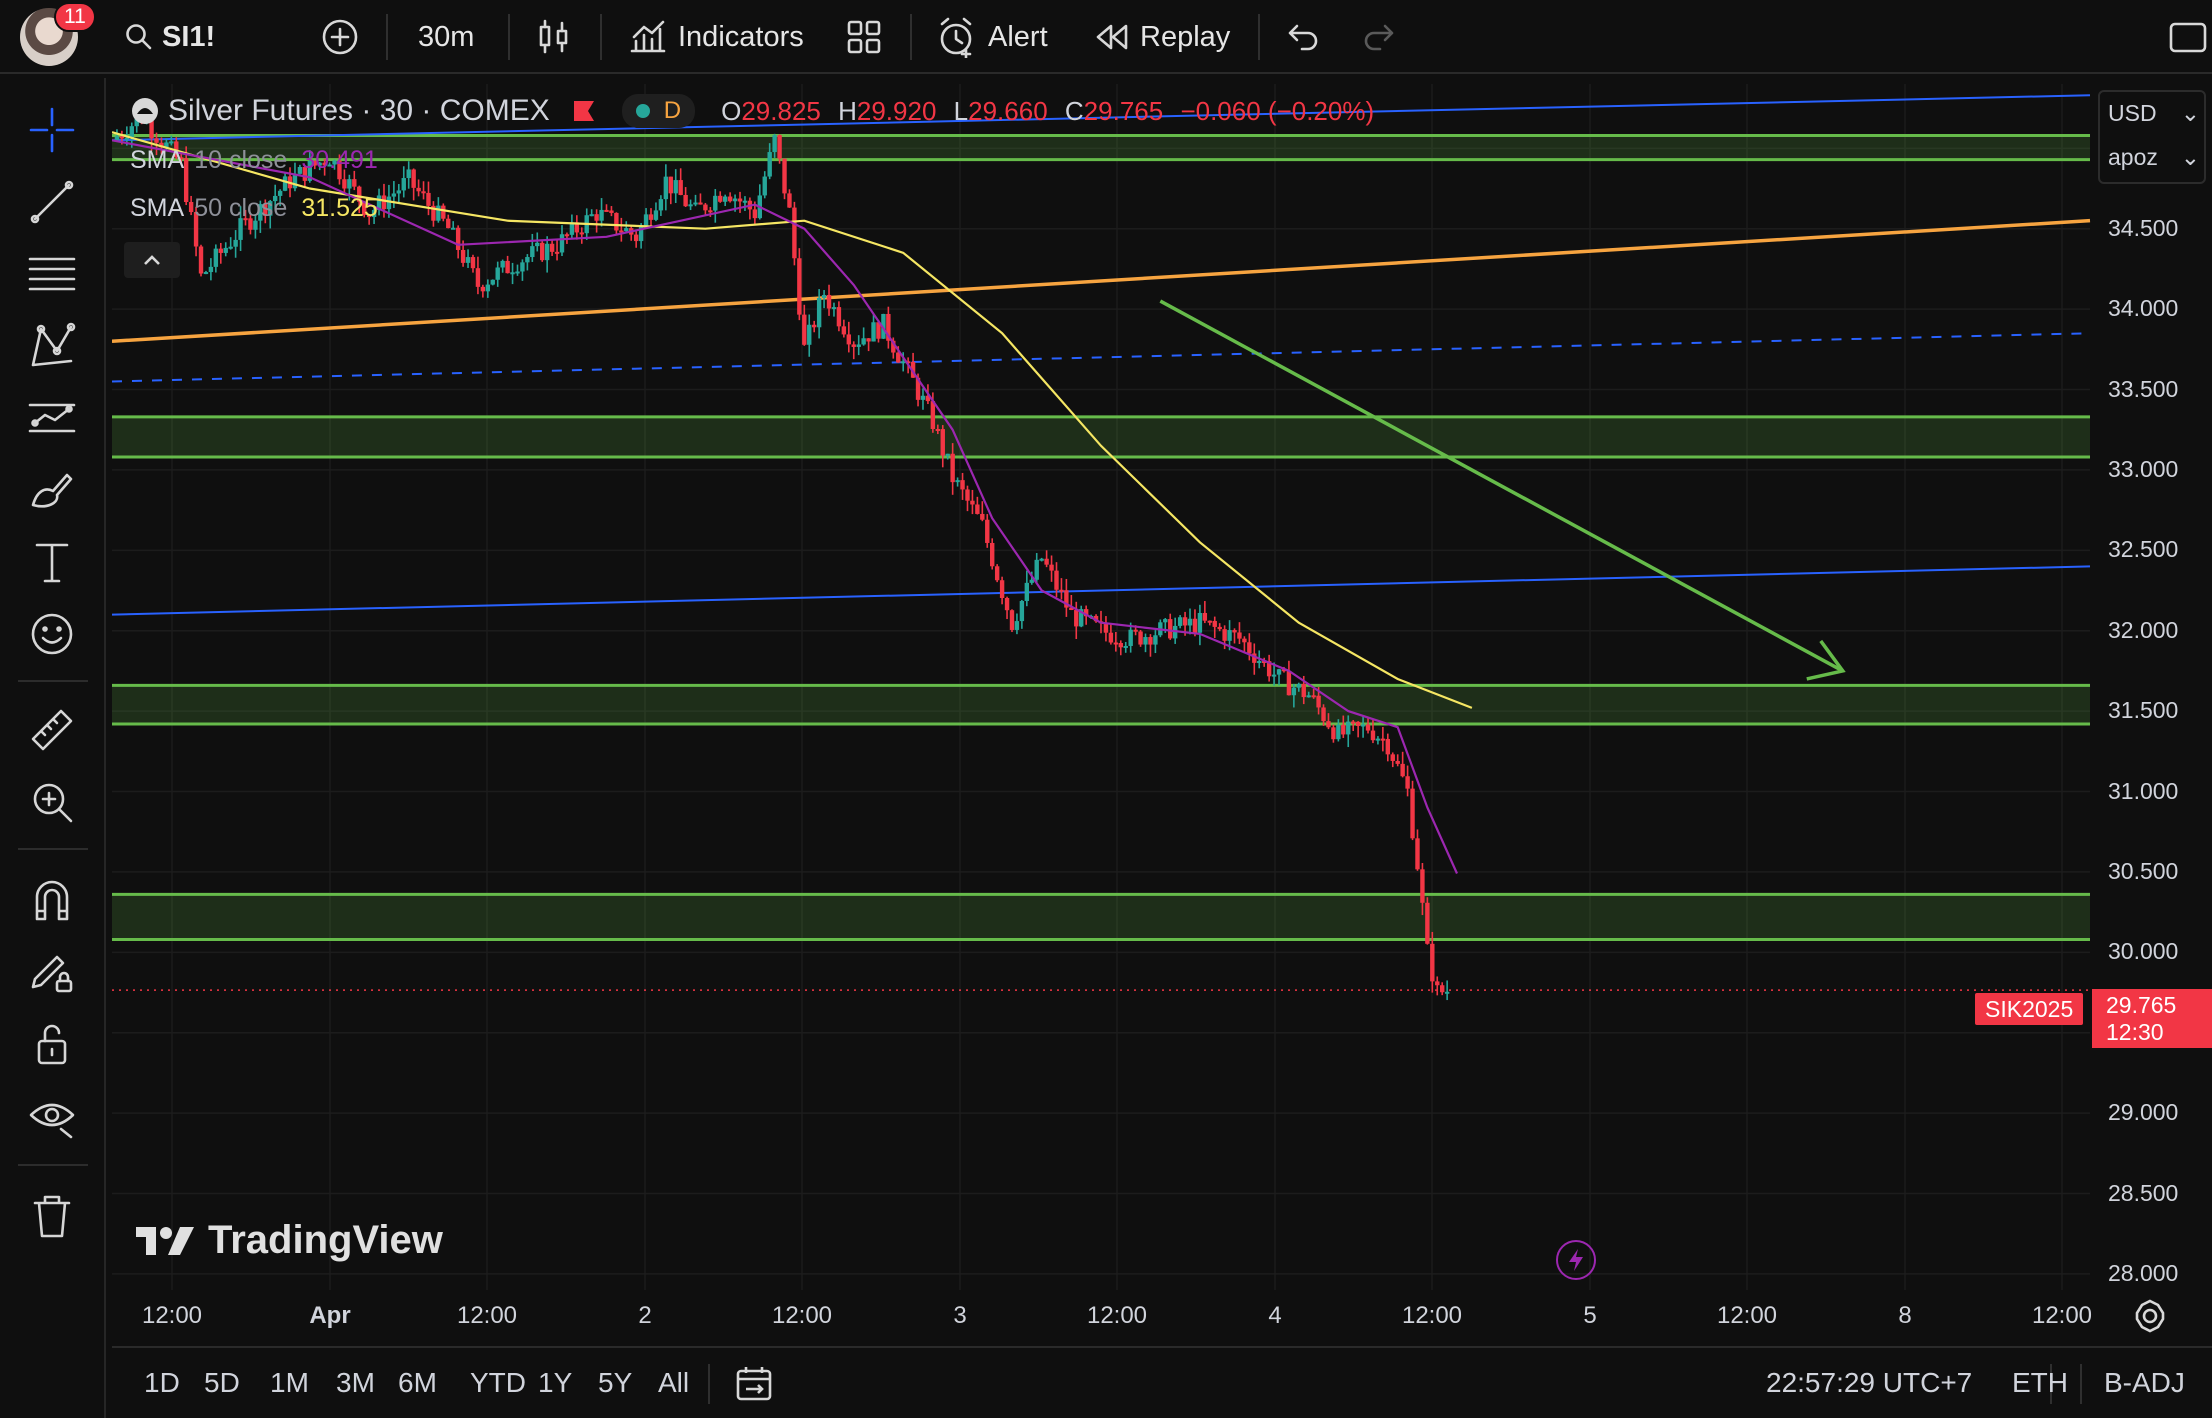 This screenshot has height=1418, width=2212. I want to click on session-button: ETH, so click(2040, 1383).